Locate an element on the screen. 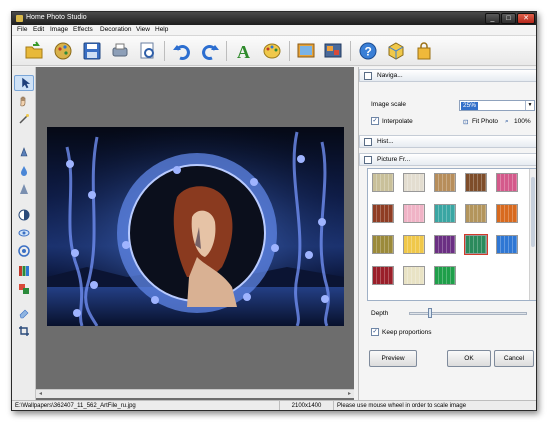 This screenshot has height=430, width=560. depth-slider-thumb is located at coordinates (430, 313).